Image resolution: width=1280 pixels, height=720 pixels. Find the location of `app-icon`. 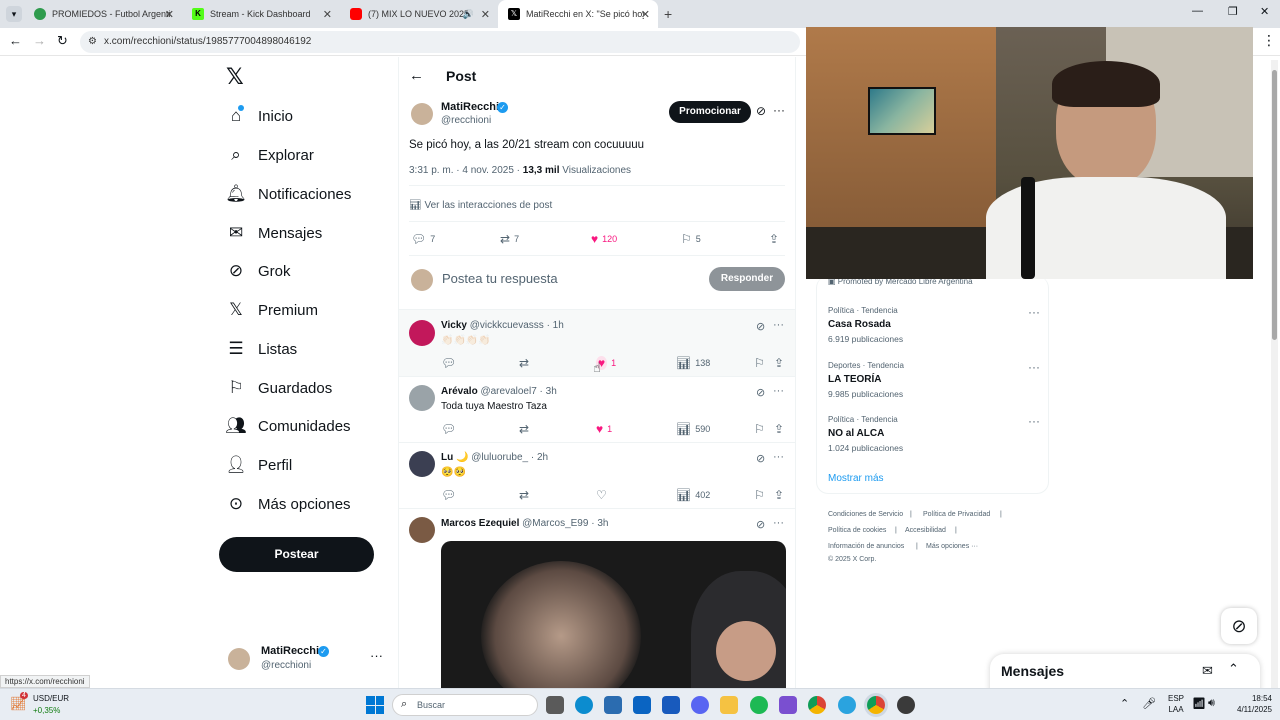

app-icon is located at coordinates (788, 705).